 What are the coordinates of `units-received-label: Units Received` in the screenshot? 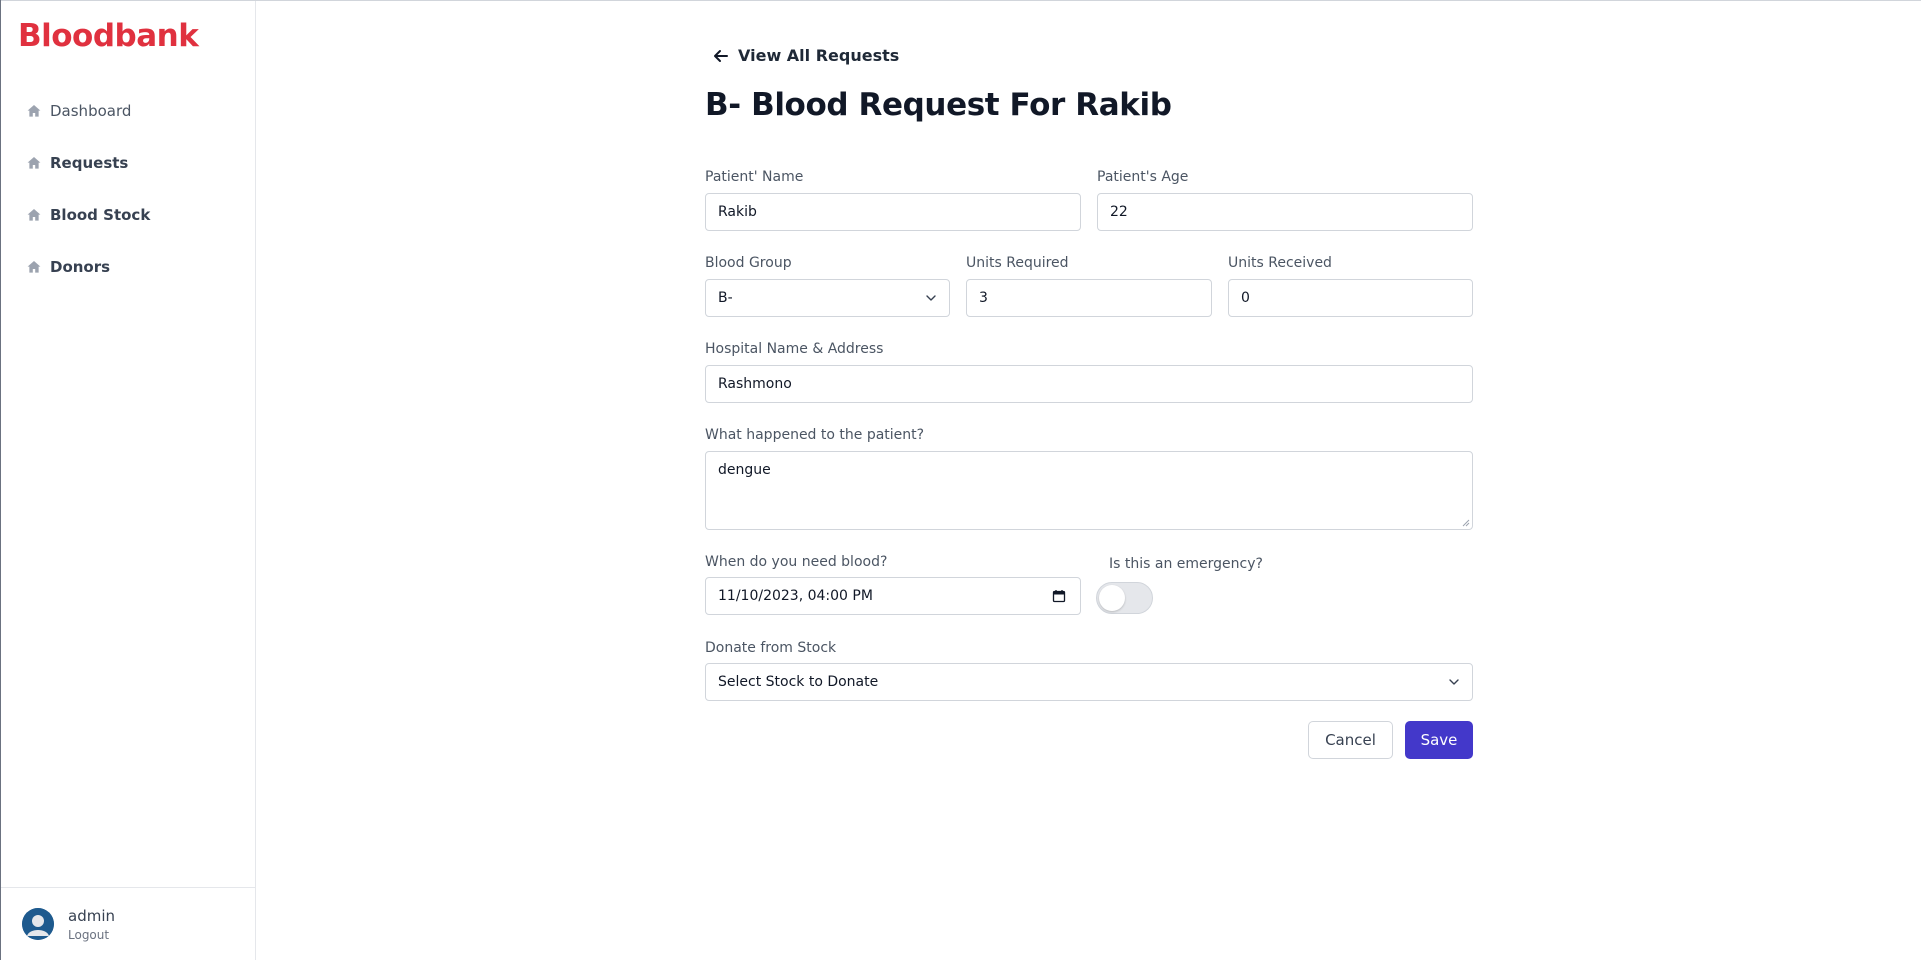 It's located at (1280, 263).